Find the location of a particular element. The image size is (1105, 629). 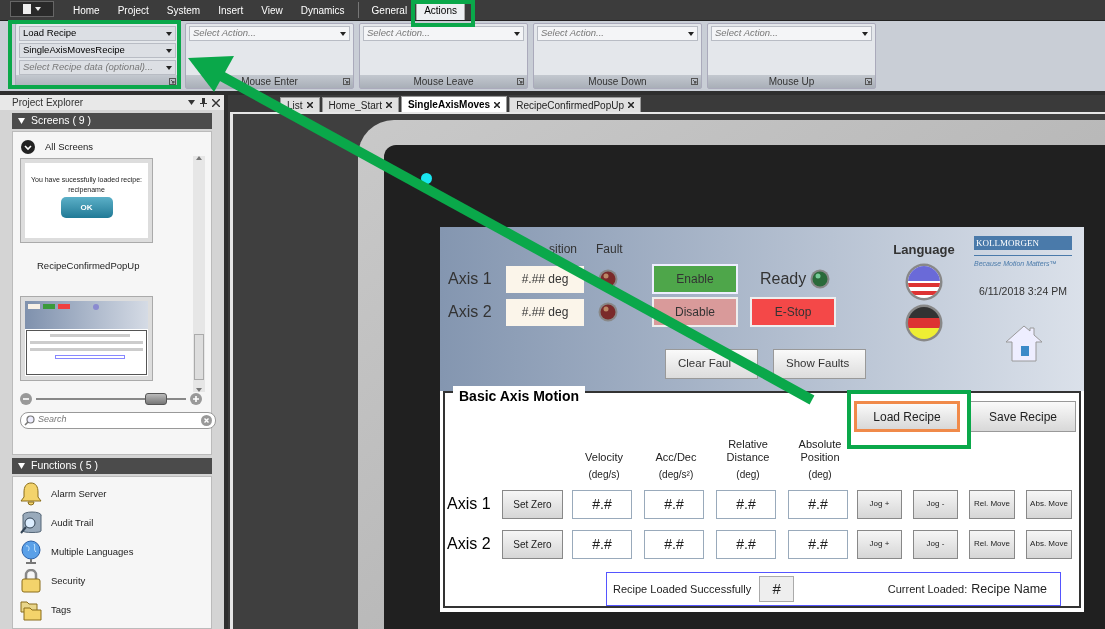

folders-icon is located at coordinates (31, 610).